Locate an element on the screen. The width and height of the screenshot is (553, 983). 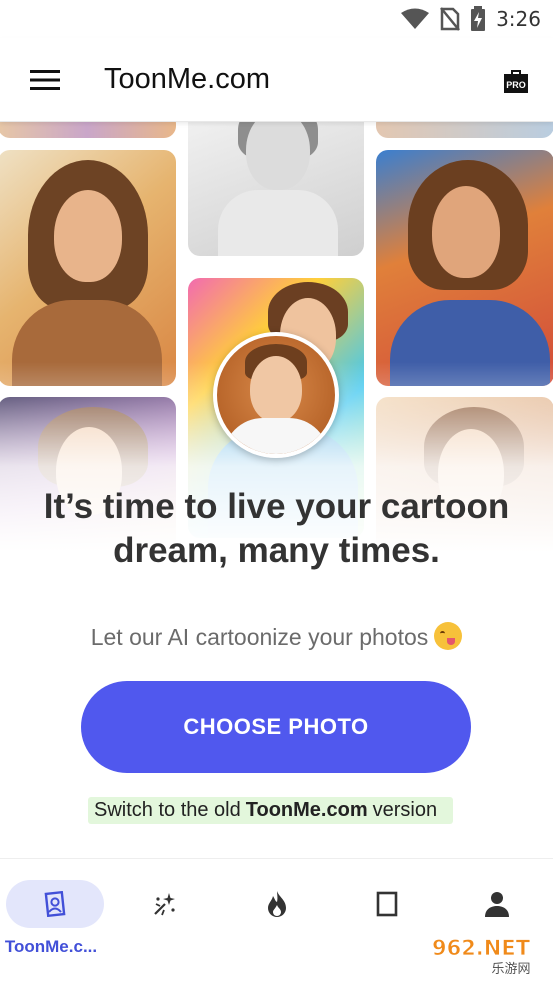
nav-pill-effects is located at coordinates (165, 904).